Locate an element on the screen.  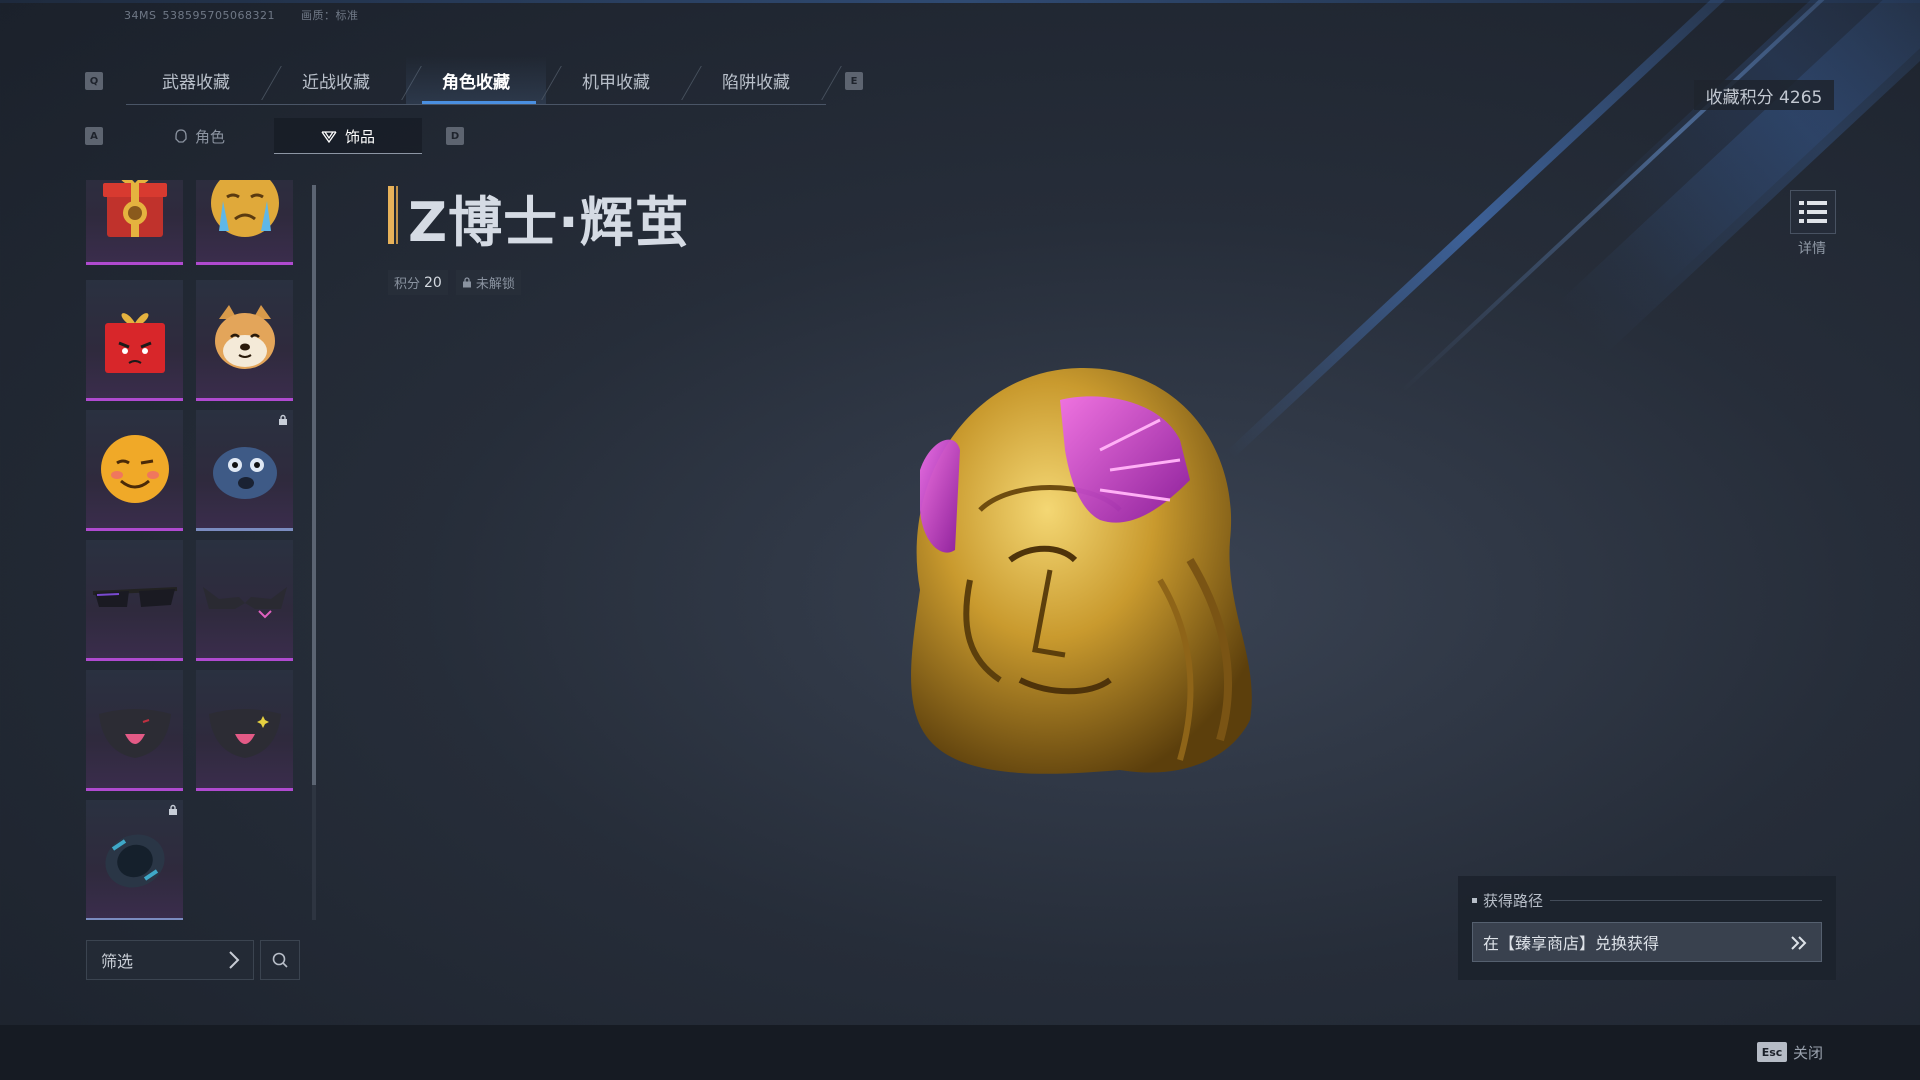
gift-box-gold-icon is located at coordinates (134, 208).